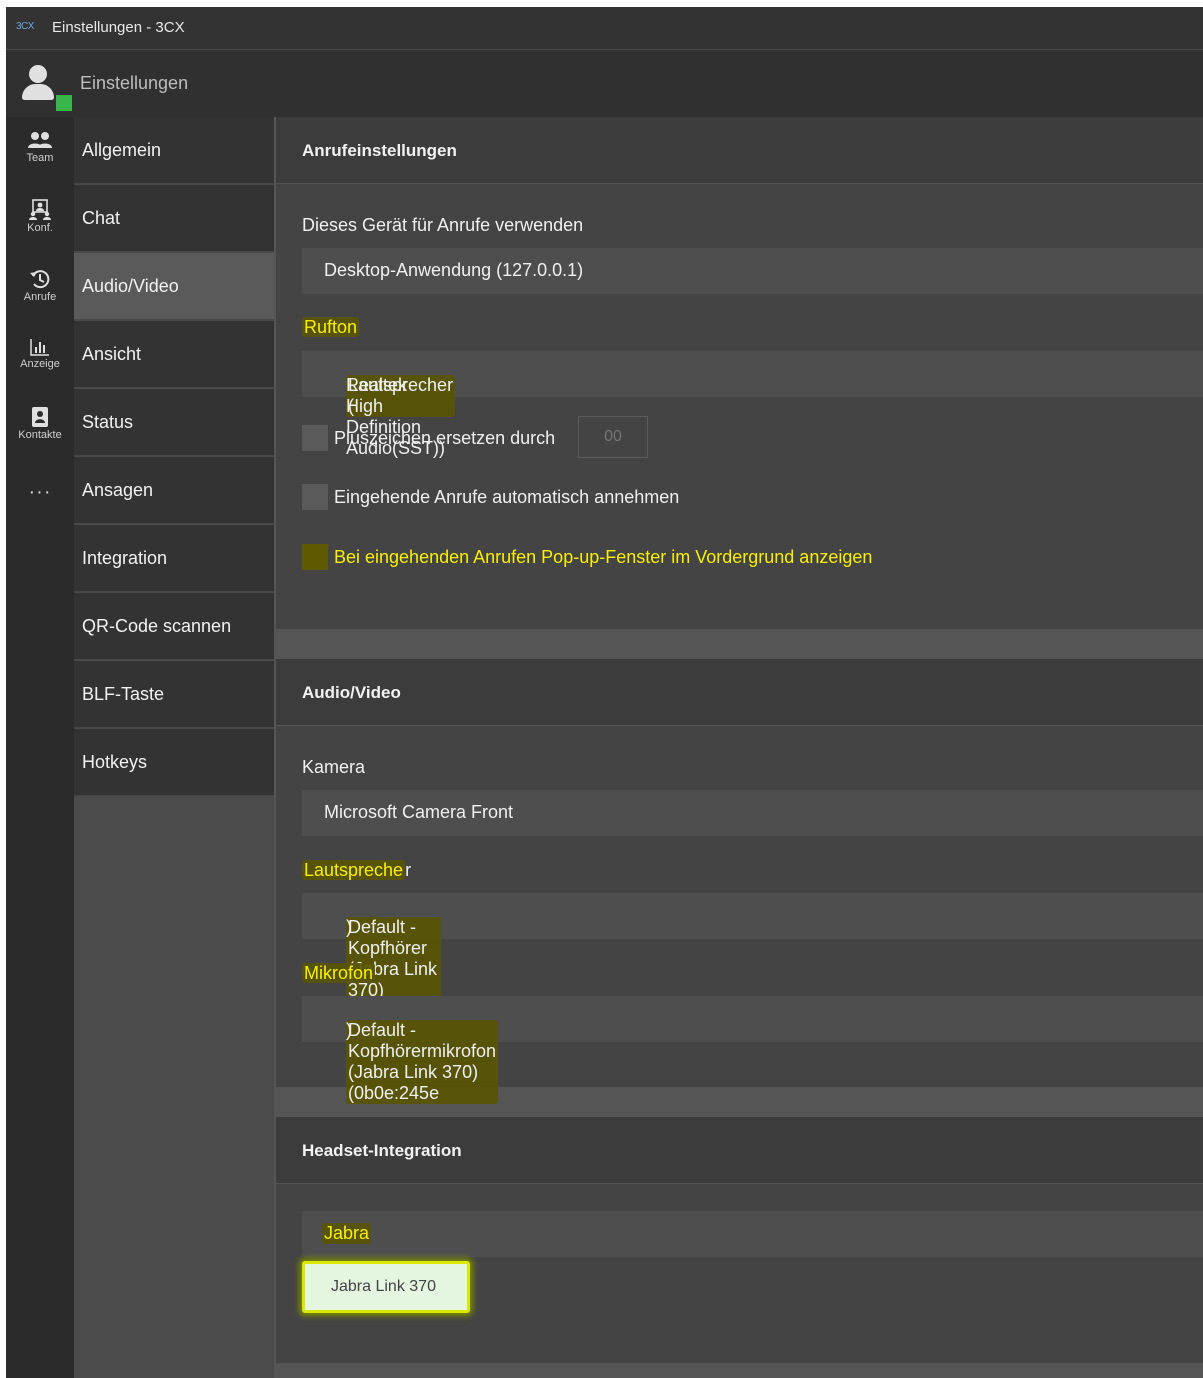 This screenshot has height=1378, width=1203. What do you see at coordinates (40, 209) in the screenshot?
I see `conference-icon` at bounding box center [40, 209].